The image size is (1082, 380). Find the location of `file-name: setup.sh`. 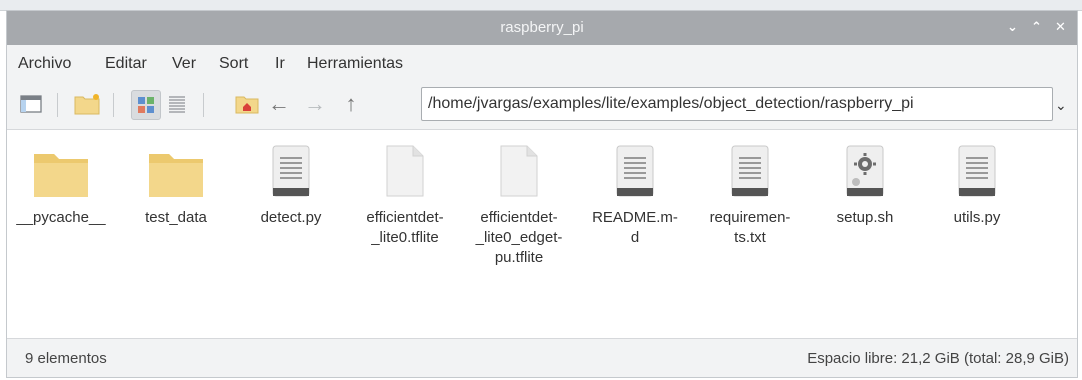

file-name: setup.sh is located at coordinates (865, 217).